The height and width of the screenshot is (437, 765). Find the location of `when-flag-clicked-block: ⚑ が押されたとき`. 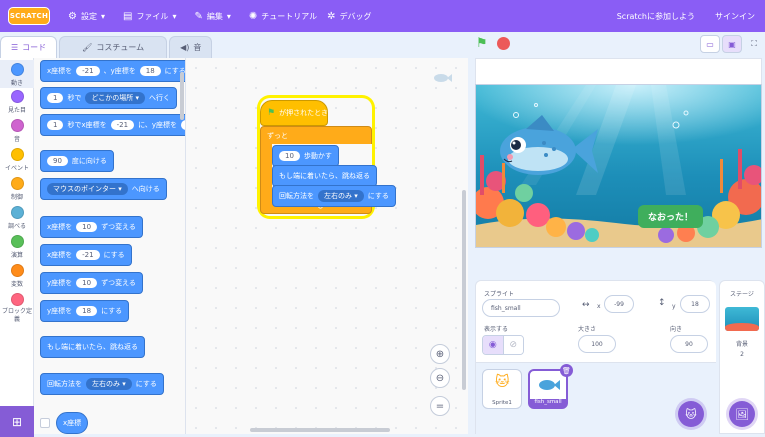

when-flag-clicked-block: ⚑ が押されたとき is located at coordinates (294, 113).